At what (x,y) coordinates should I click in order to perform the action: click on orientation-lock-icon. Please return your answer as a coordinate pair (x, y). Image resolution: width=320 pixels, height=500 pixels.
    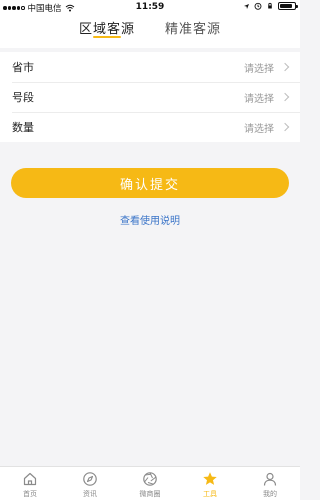
    Looking at the image, I should click on (270, 5).